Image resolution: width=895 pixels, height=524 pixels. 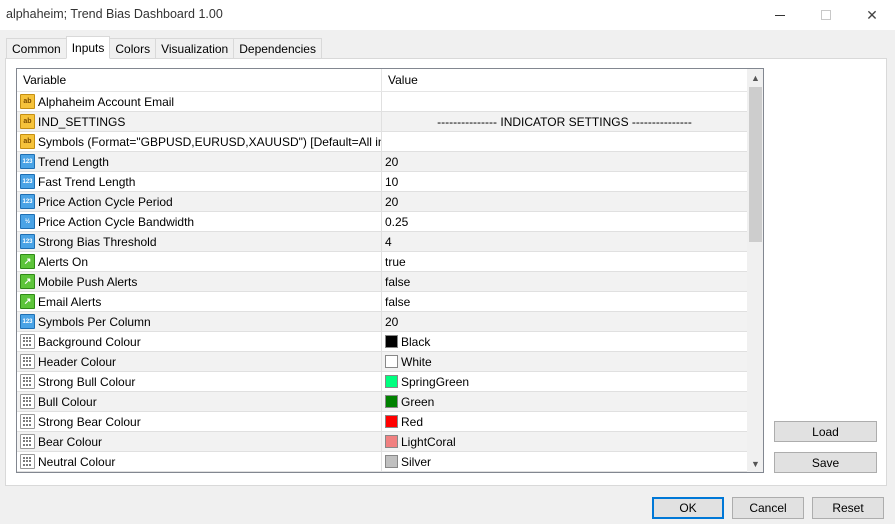 I want to click on variable-label: Bear Colour, so click(x=70, y=441).